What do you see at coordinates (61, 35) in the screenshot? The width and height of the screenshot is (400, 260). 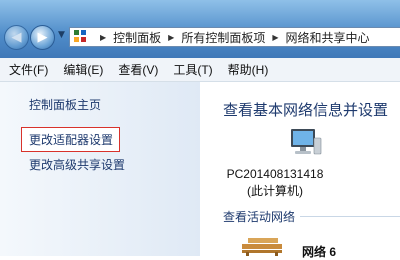 I see `recent-pages-dropdown-icon: ▼` at bounding box center [61, 35].